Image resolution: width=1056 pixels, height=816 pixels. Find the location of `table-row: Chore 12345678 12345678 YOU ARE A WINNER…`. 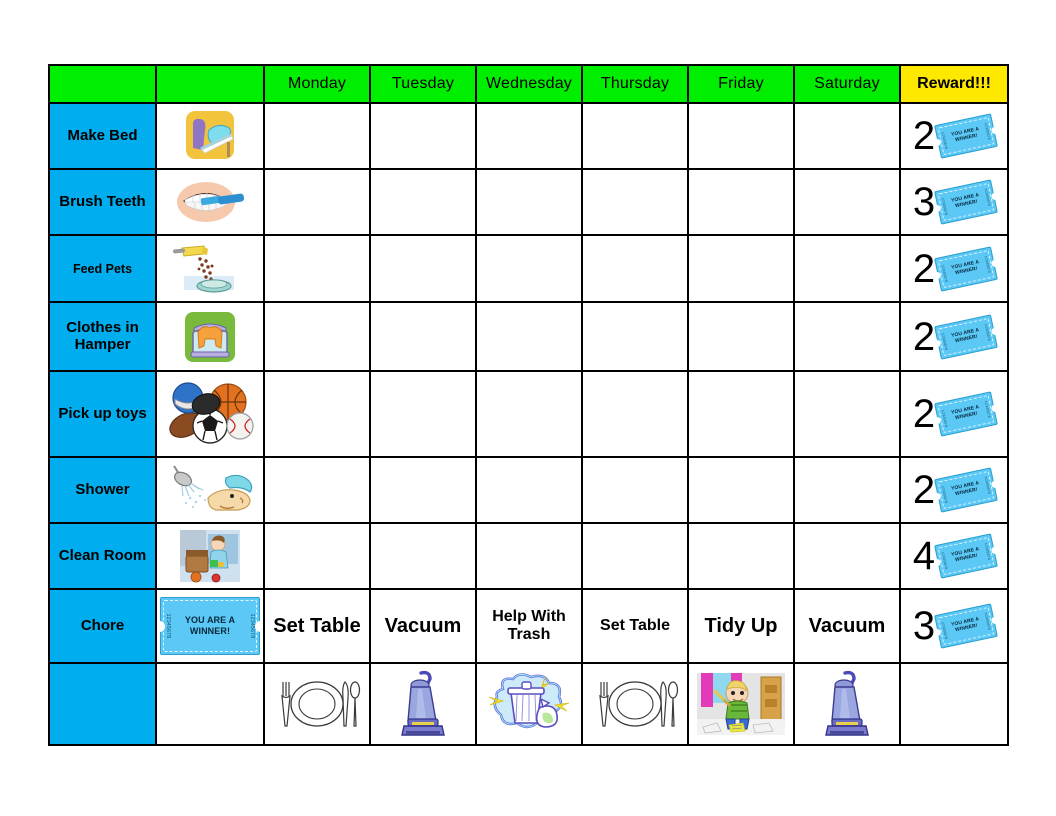

table-row: Chore 12345678 12345678 YOU ARE A WINNER… is located at coordinates (528, 626).